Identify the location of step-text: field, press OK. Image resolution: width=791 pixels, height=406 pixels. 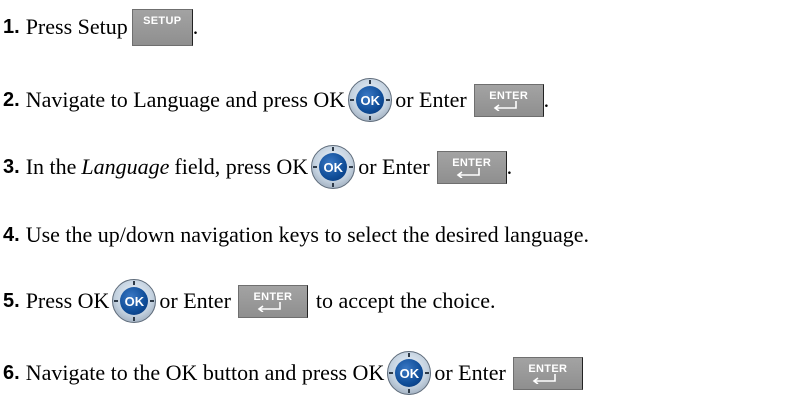
(241, 166).